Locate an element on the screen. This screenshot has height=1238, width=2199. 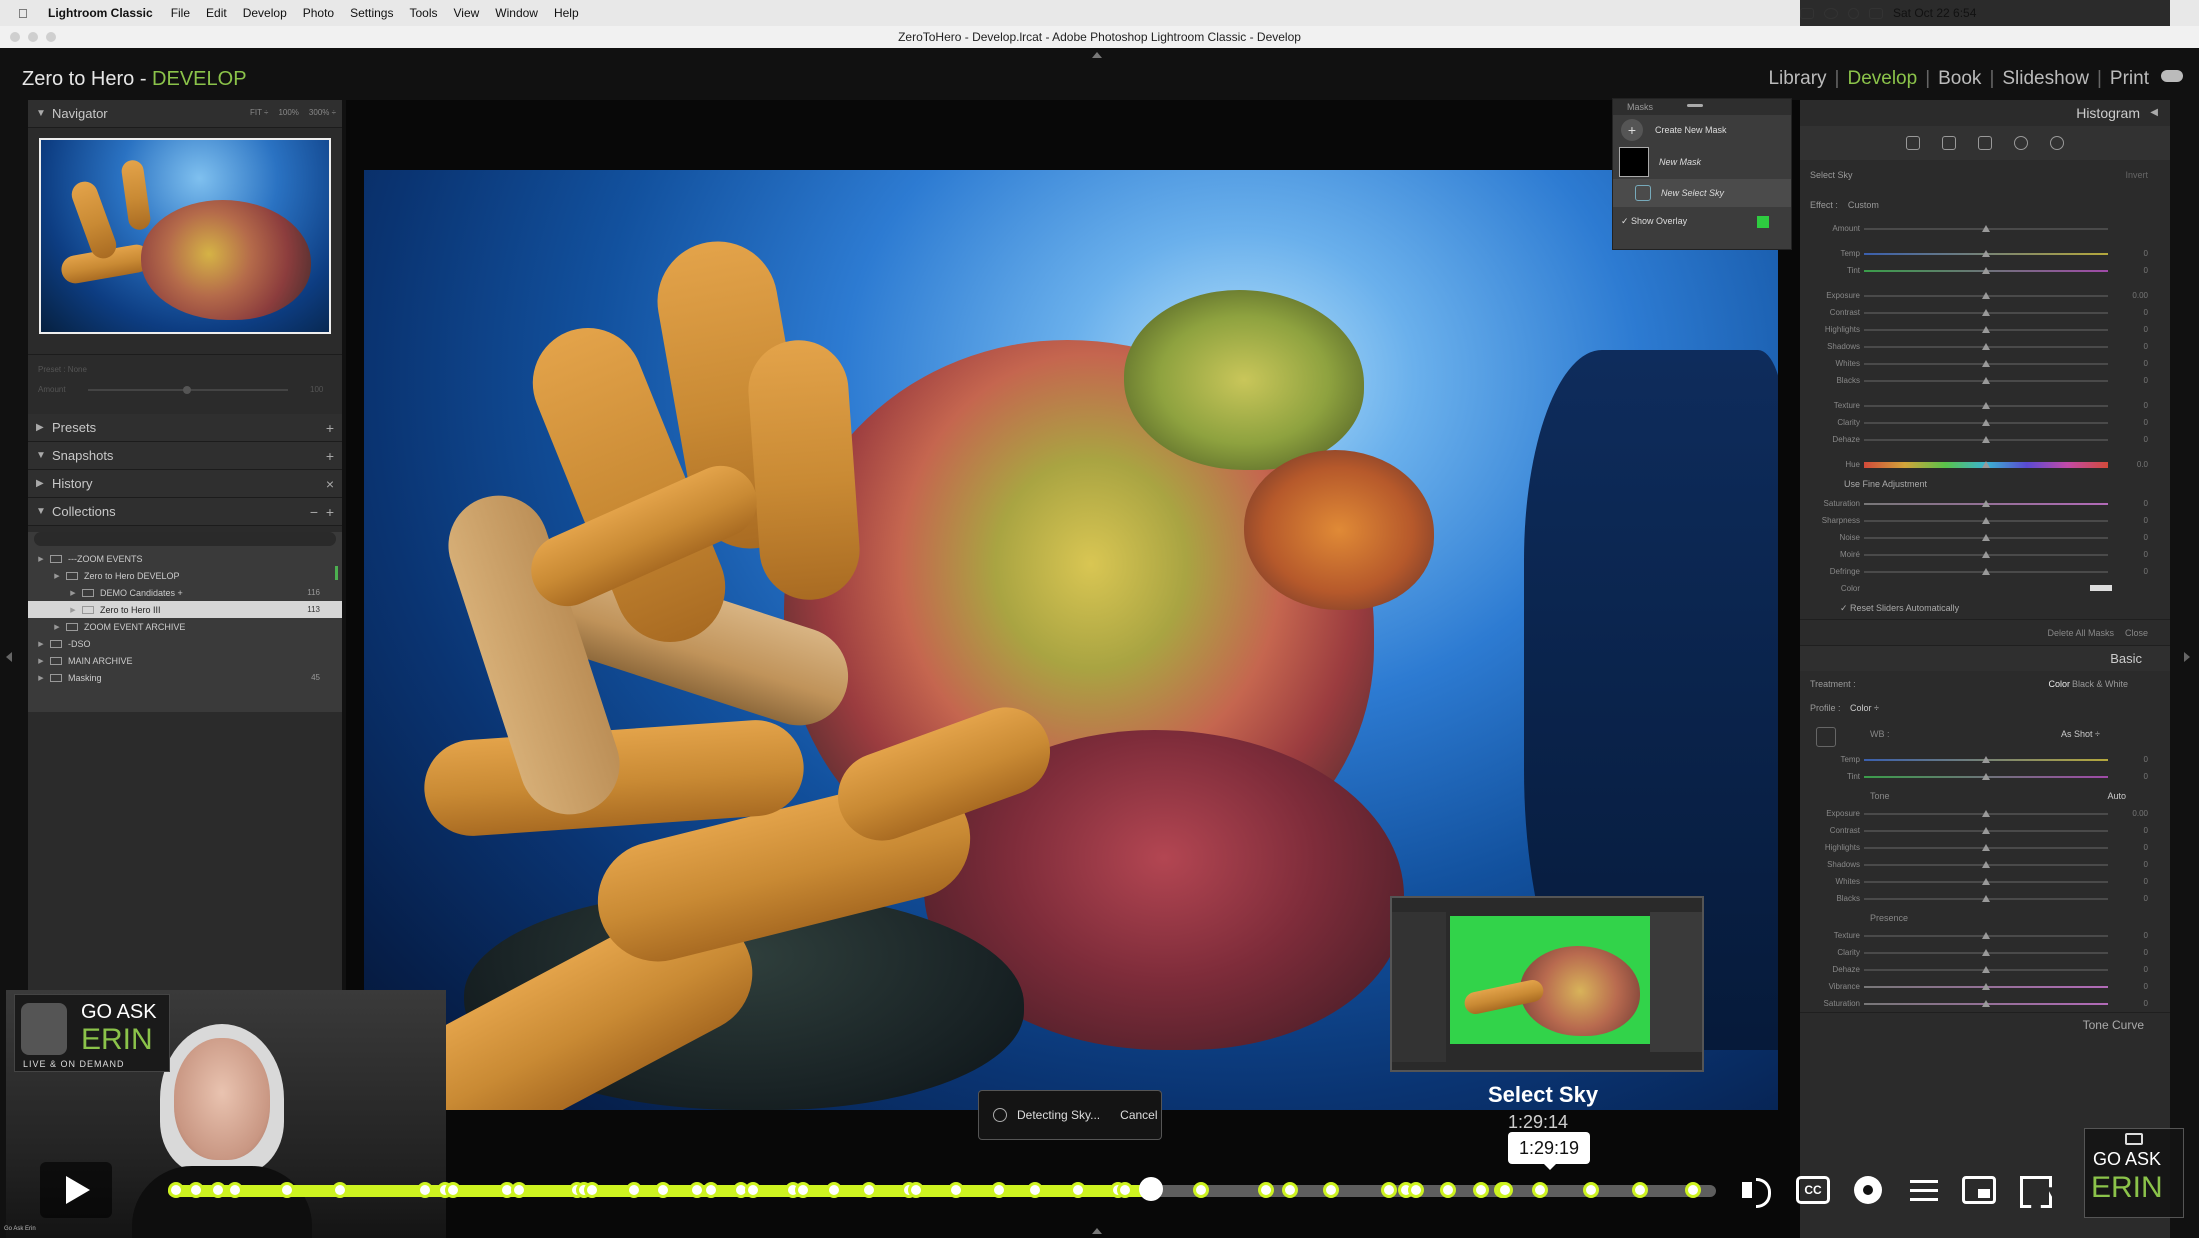
menu-file: File is located at coordinates (180, 13).